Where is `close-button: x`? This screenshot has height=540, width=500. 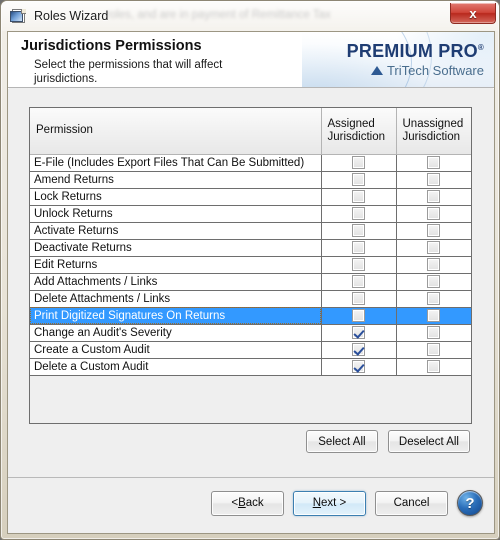
close-button: x is located at coordinates (473, 13).